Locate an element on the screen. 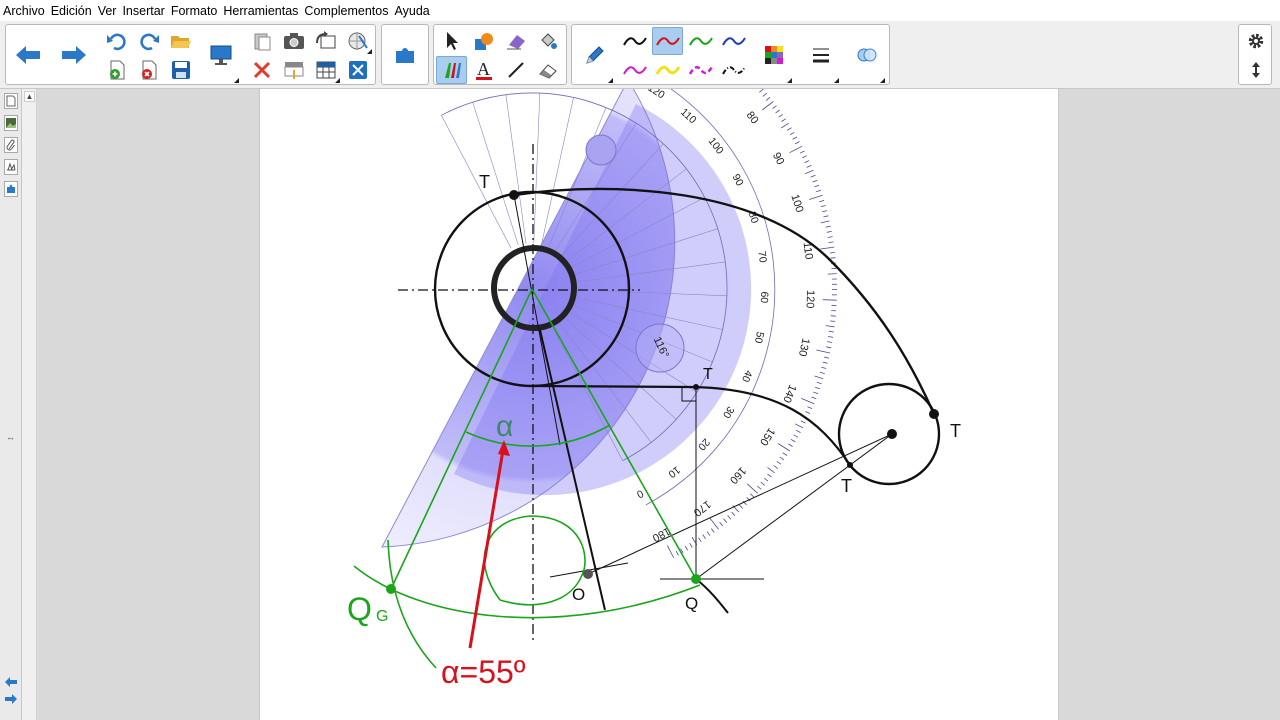 This screenshot has height=720, width=1280. protractor-scale-label: 50 is located at coordinates (638, 31).